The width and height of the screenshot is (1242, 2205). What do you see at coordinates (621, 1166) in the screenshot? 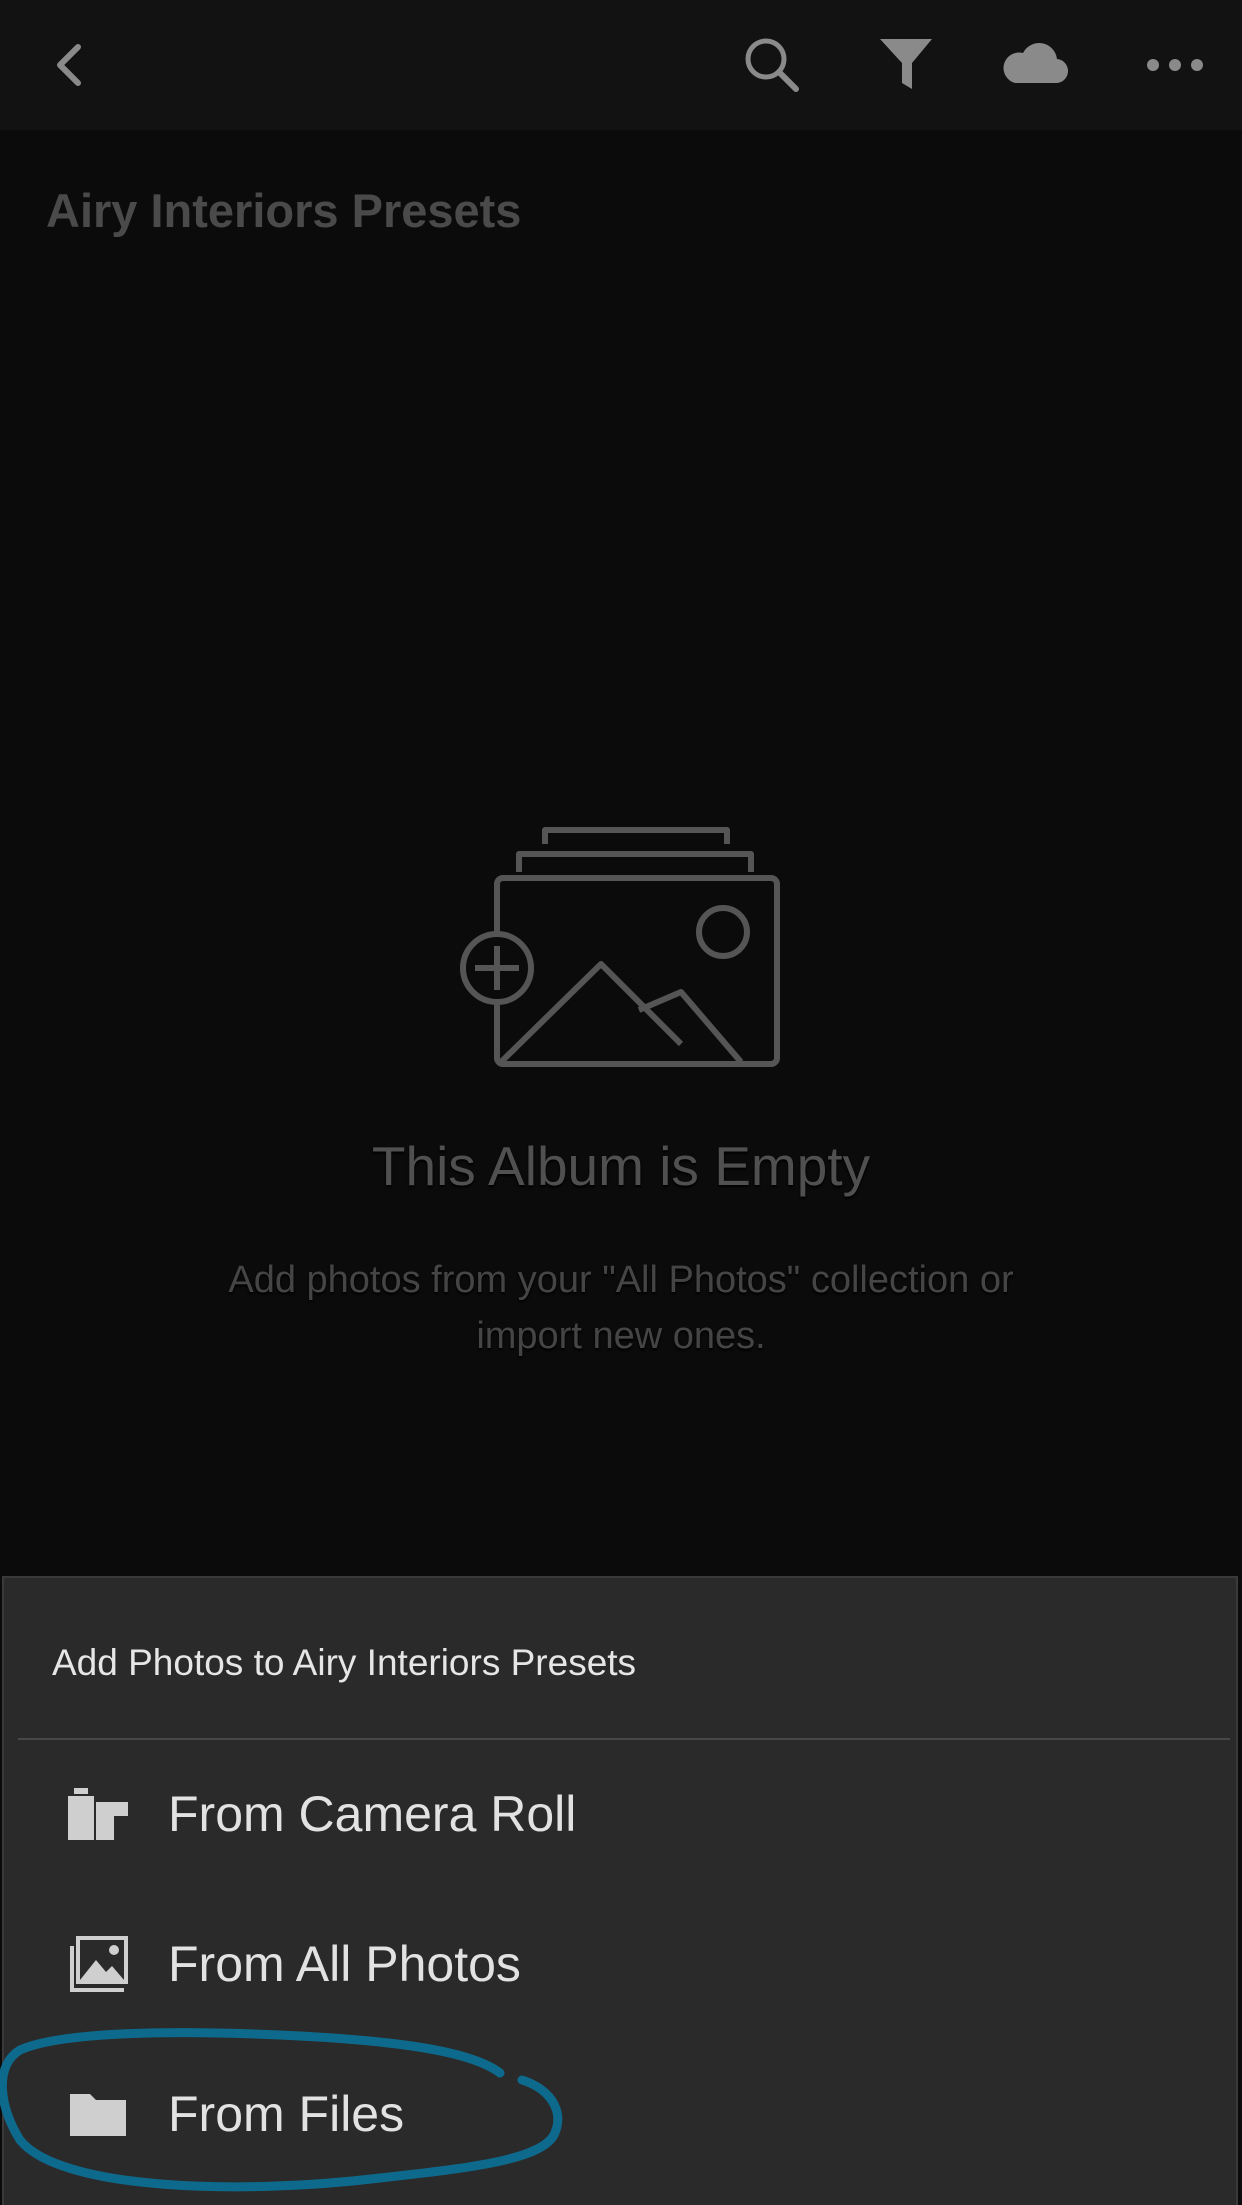
I see `empty-album-title: This Album is Empty` at bounding box center [621, 1166].